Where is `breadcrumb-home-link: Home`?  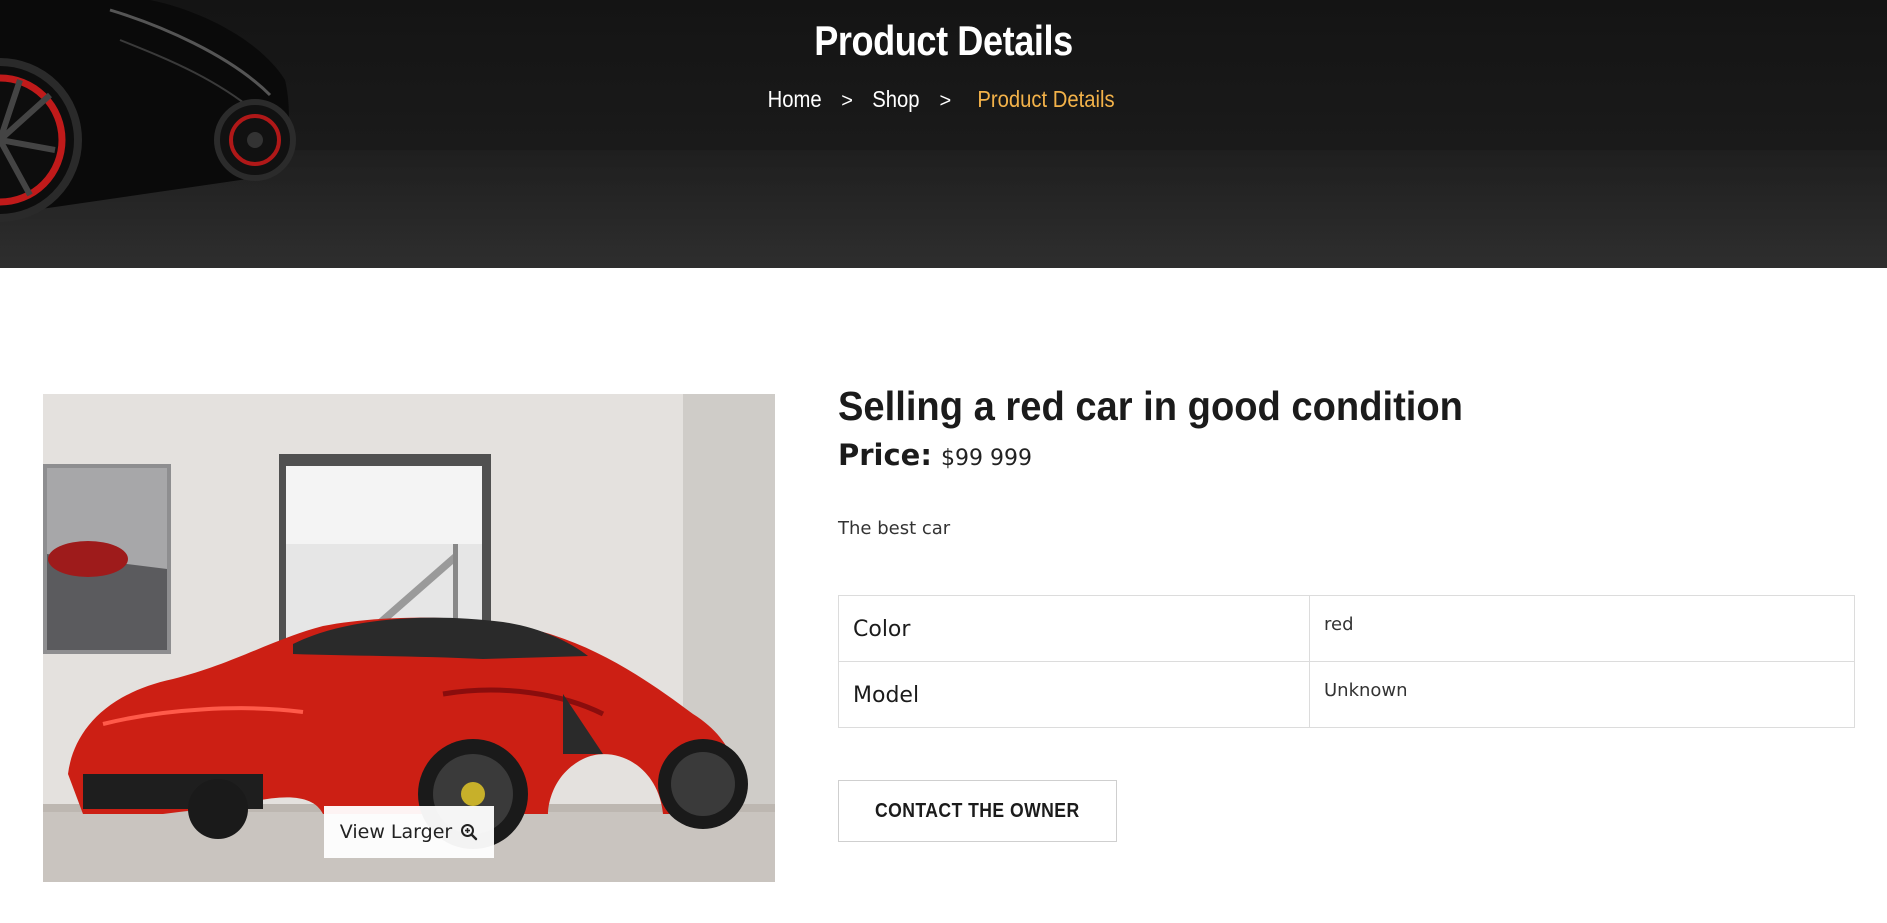 breadcrumb-home-link: Home is located at coordinates (794, 99).